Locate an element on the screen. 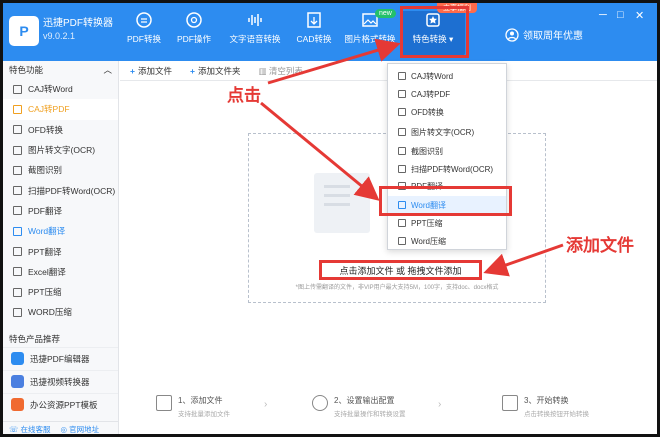 The image size is (660, 437). arrow-to-word-translate is located at coordinates (320, 151).